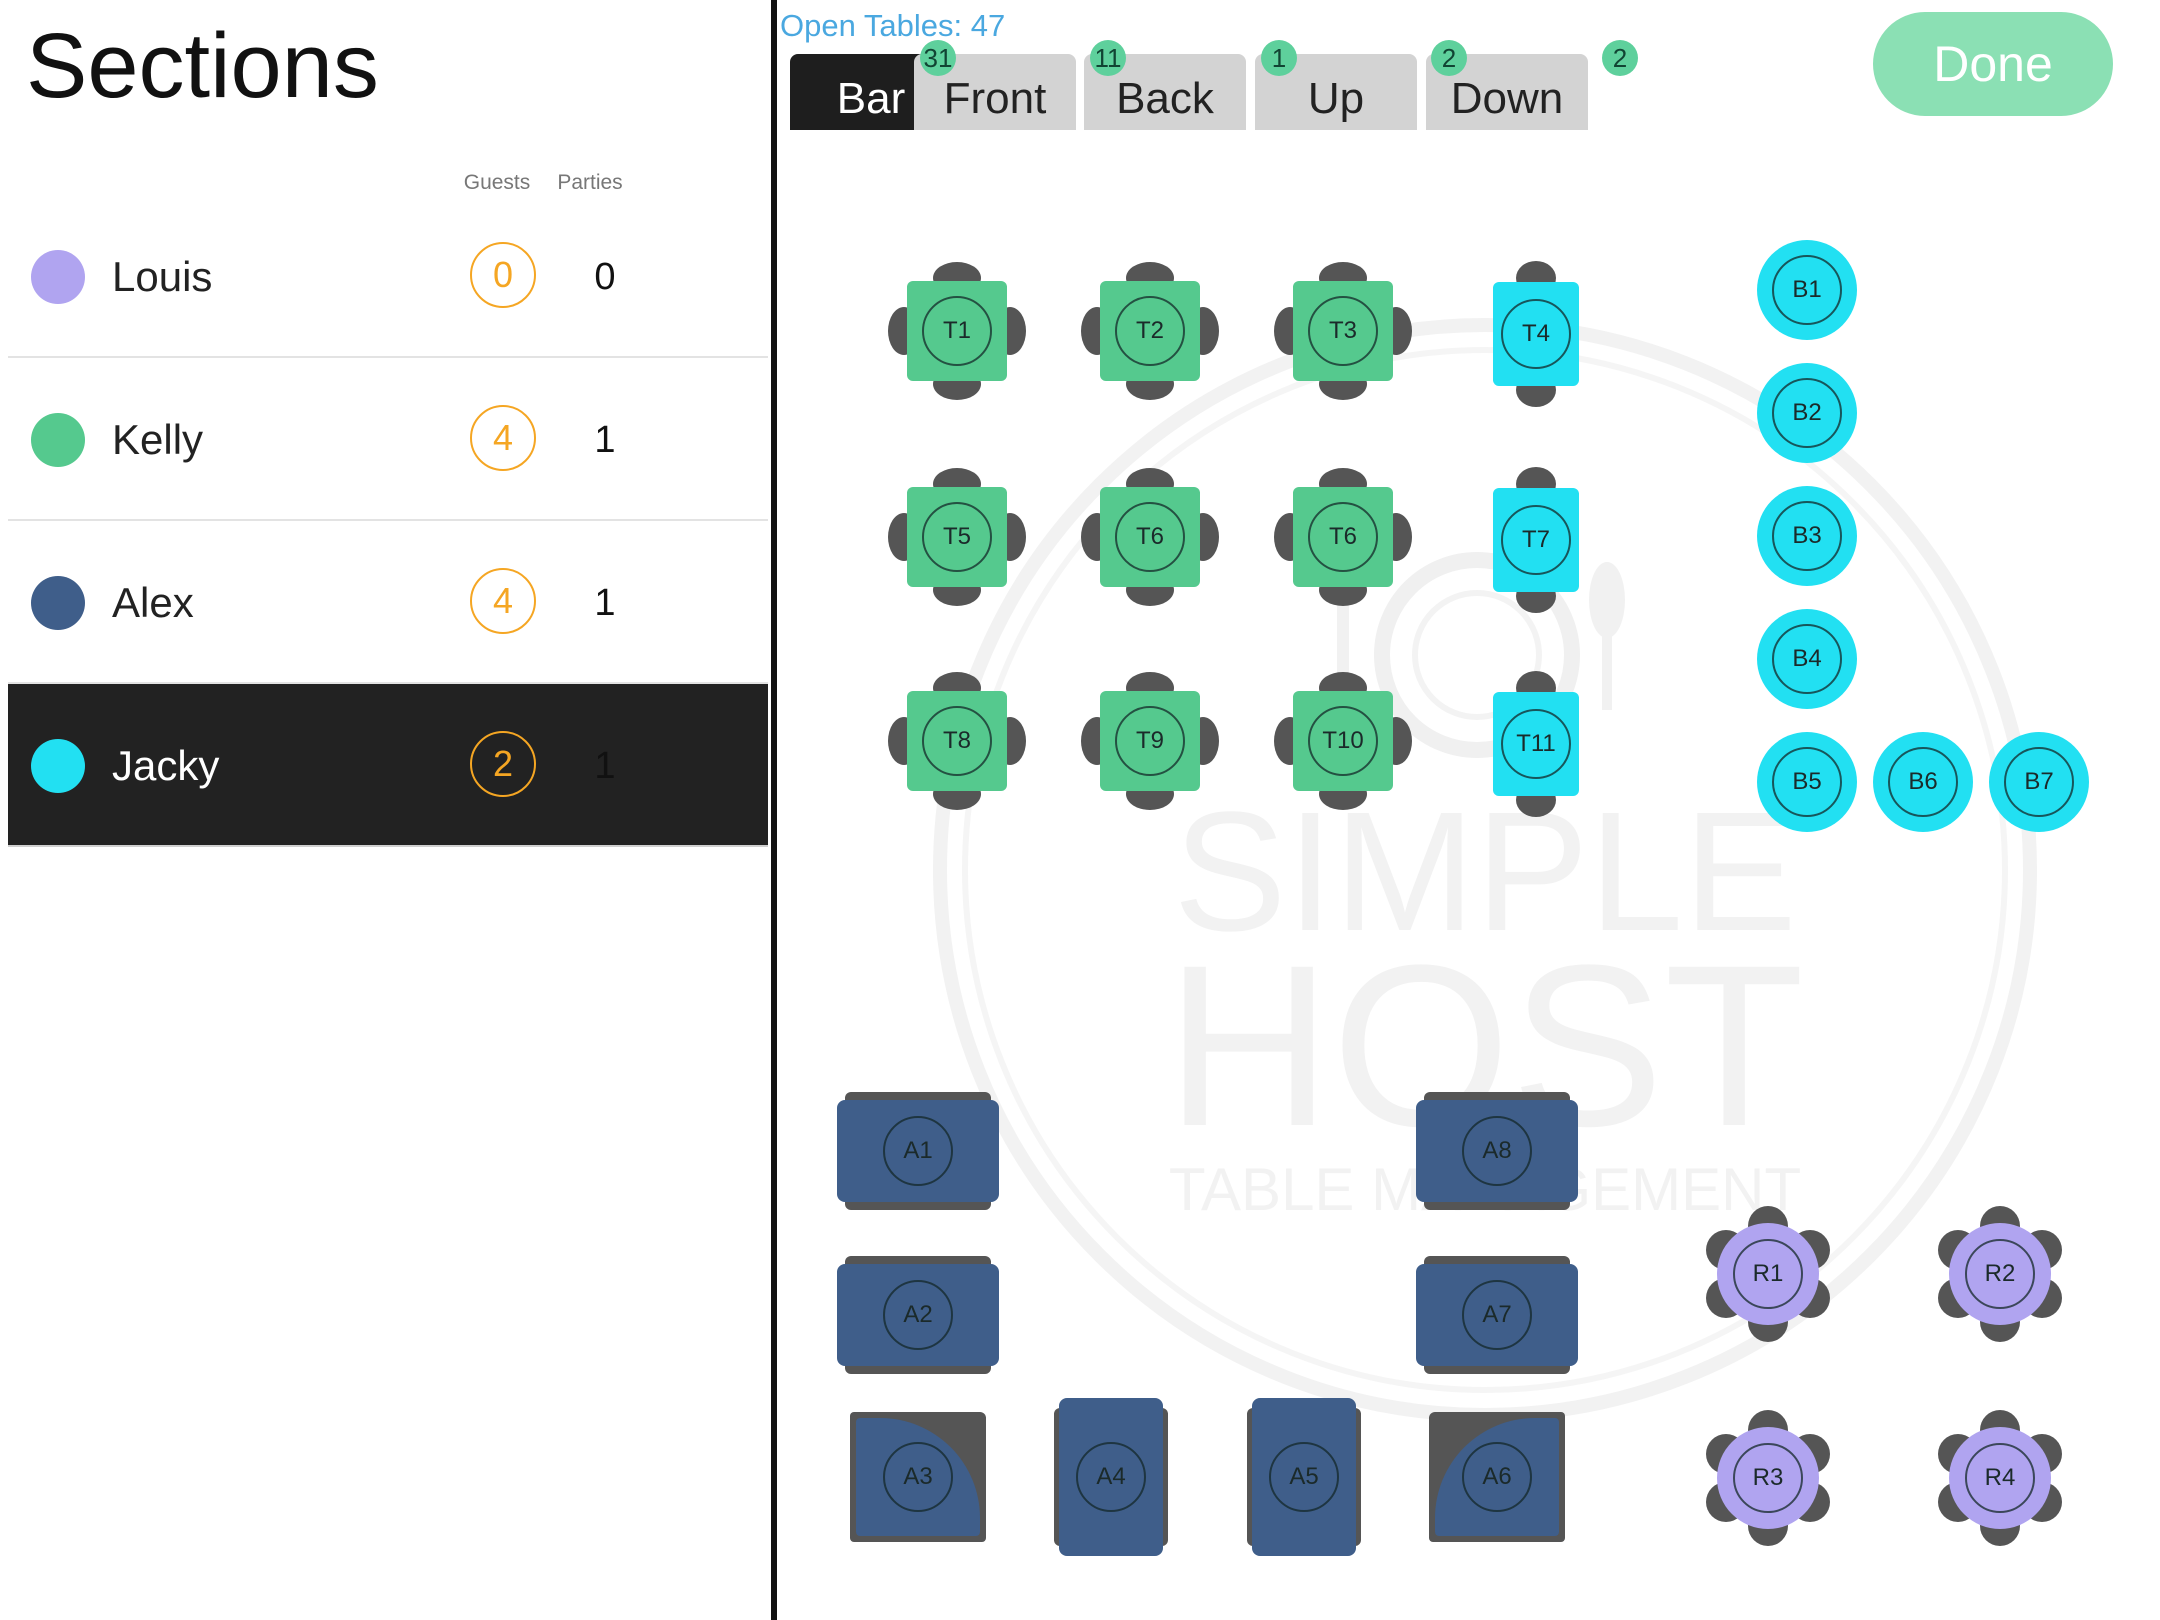 The width and height of the screenshot is (2160, 1620). Describe the element at coordinates (1279, 58) in the screenshot. I see `tab-count-badge: 1` at that location.